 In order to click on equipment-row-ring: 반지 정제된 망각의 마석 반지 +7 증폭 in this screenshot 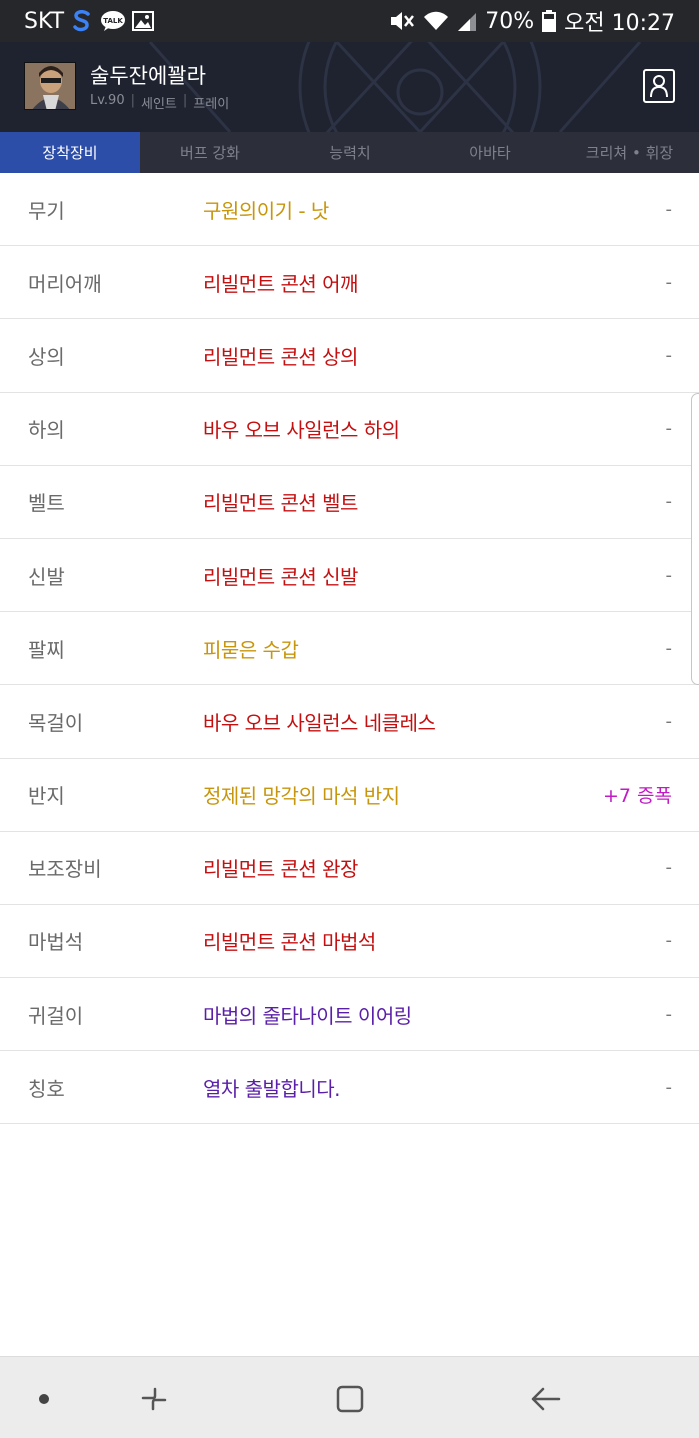, I will do `click(349, 795)`.